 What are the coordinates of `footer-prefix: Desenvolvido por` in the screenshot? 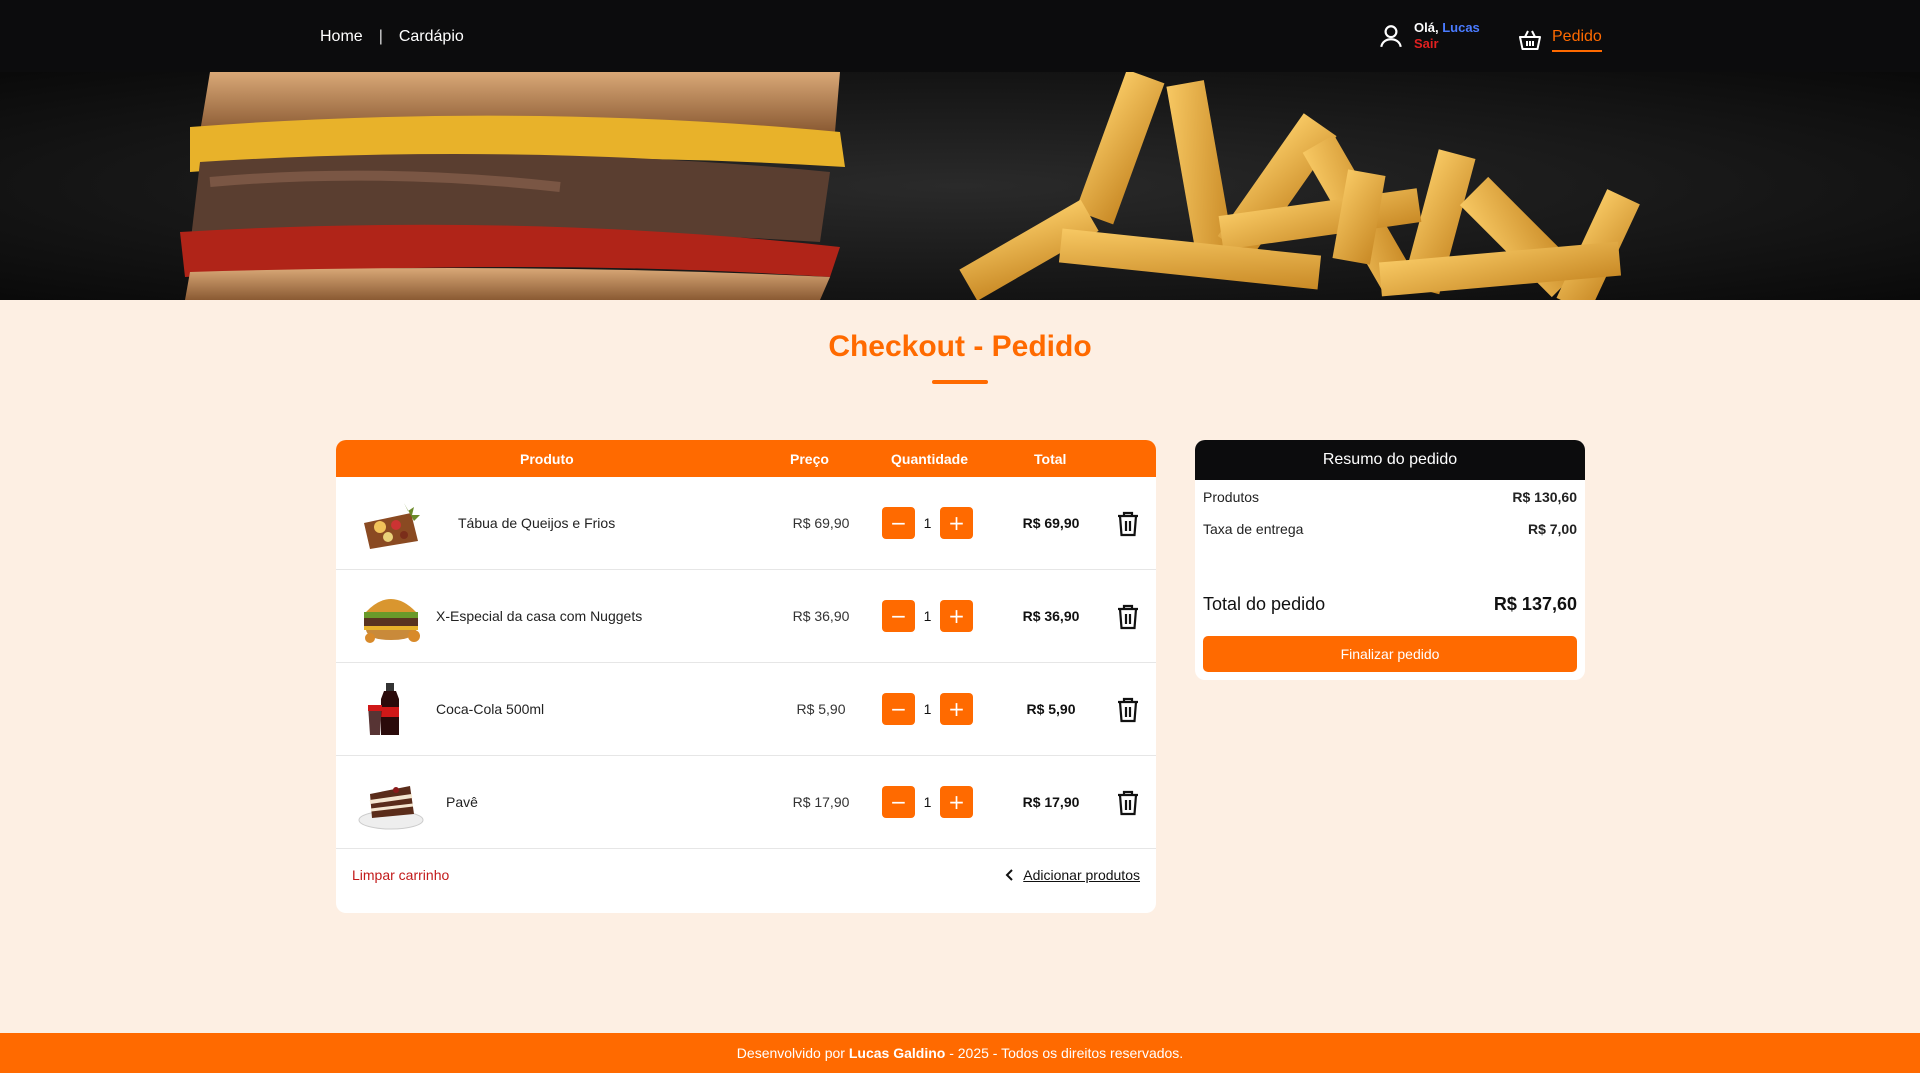 It's located at (790, 1053).